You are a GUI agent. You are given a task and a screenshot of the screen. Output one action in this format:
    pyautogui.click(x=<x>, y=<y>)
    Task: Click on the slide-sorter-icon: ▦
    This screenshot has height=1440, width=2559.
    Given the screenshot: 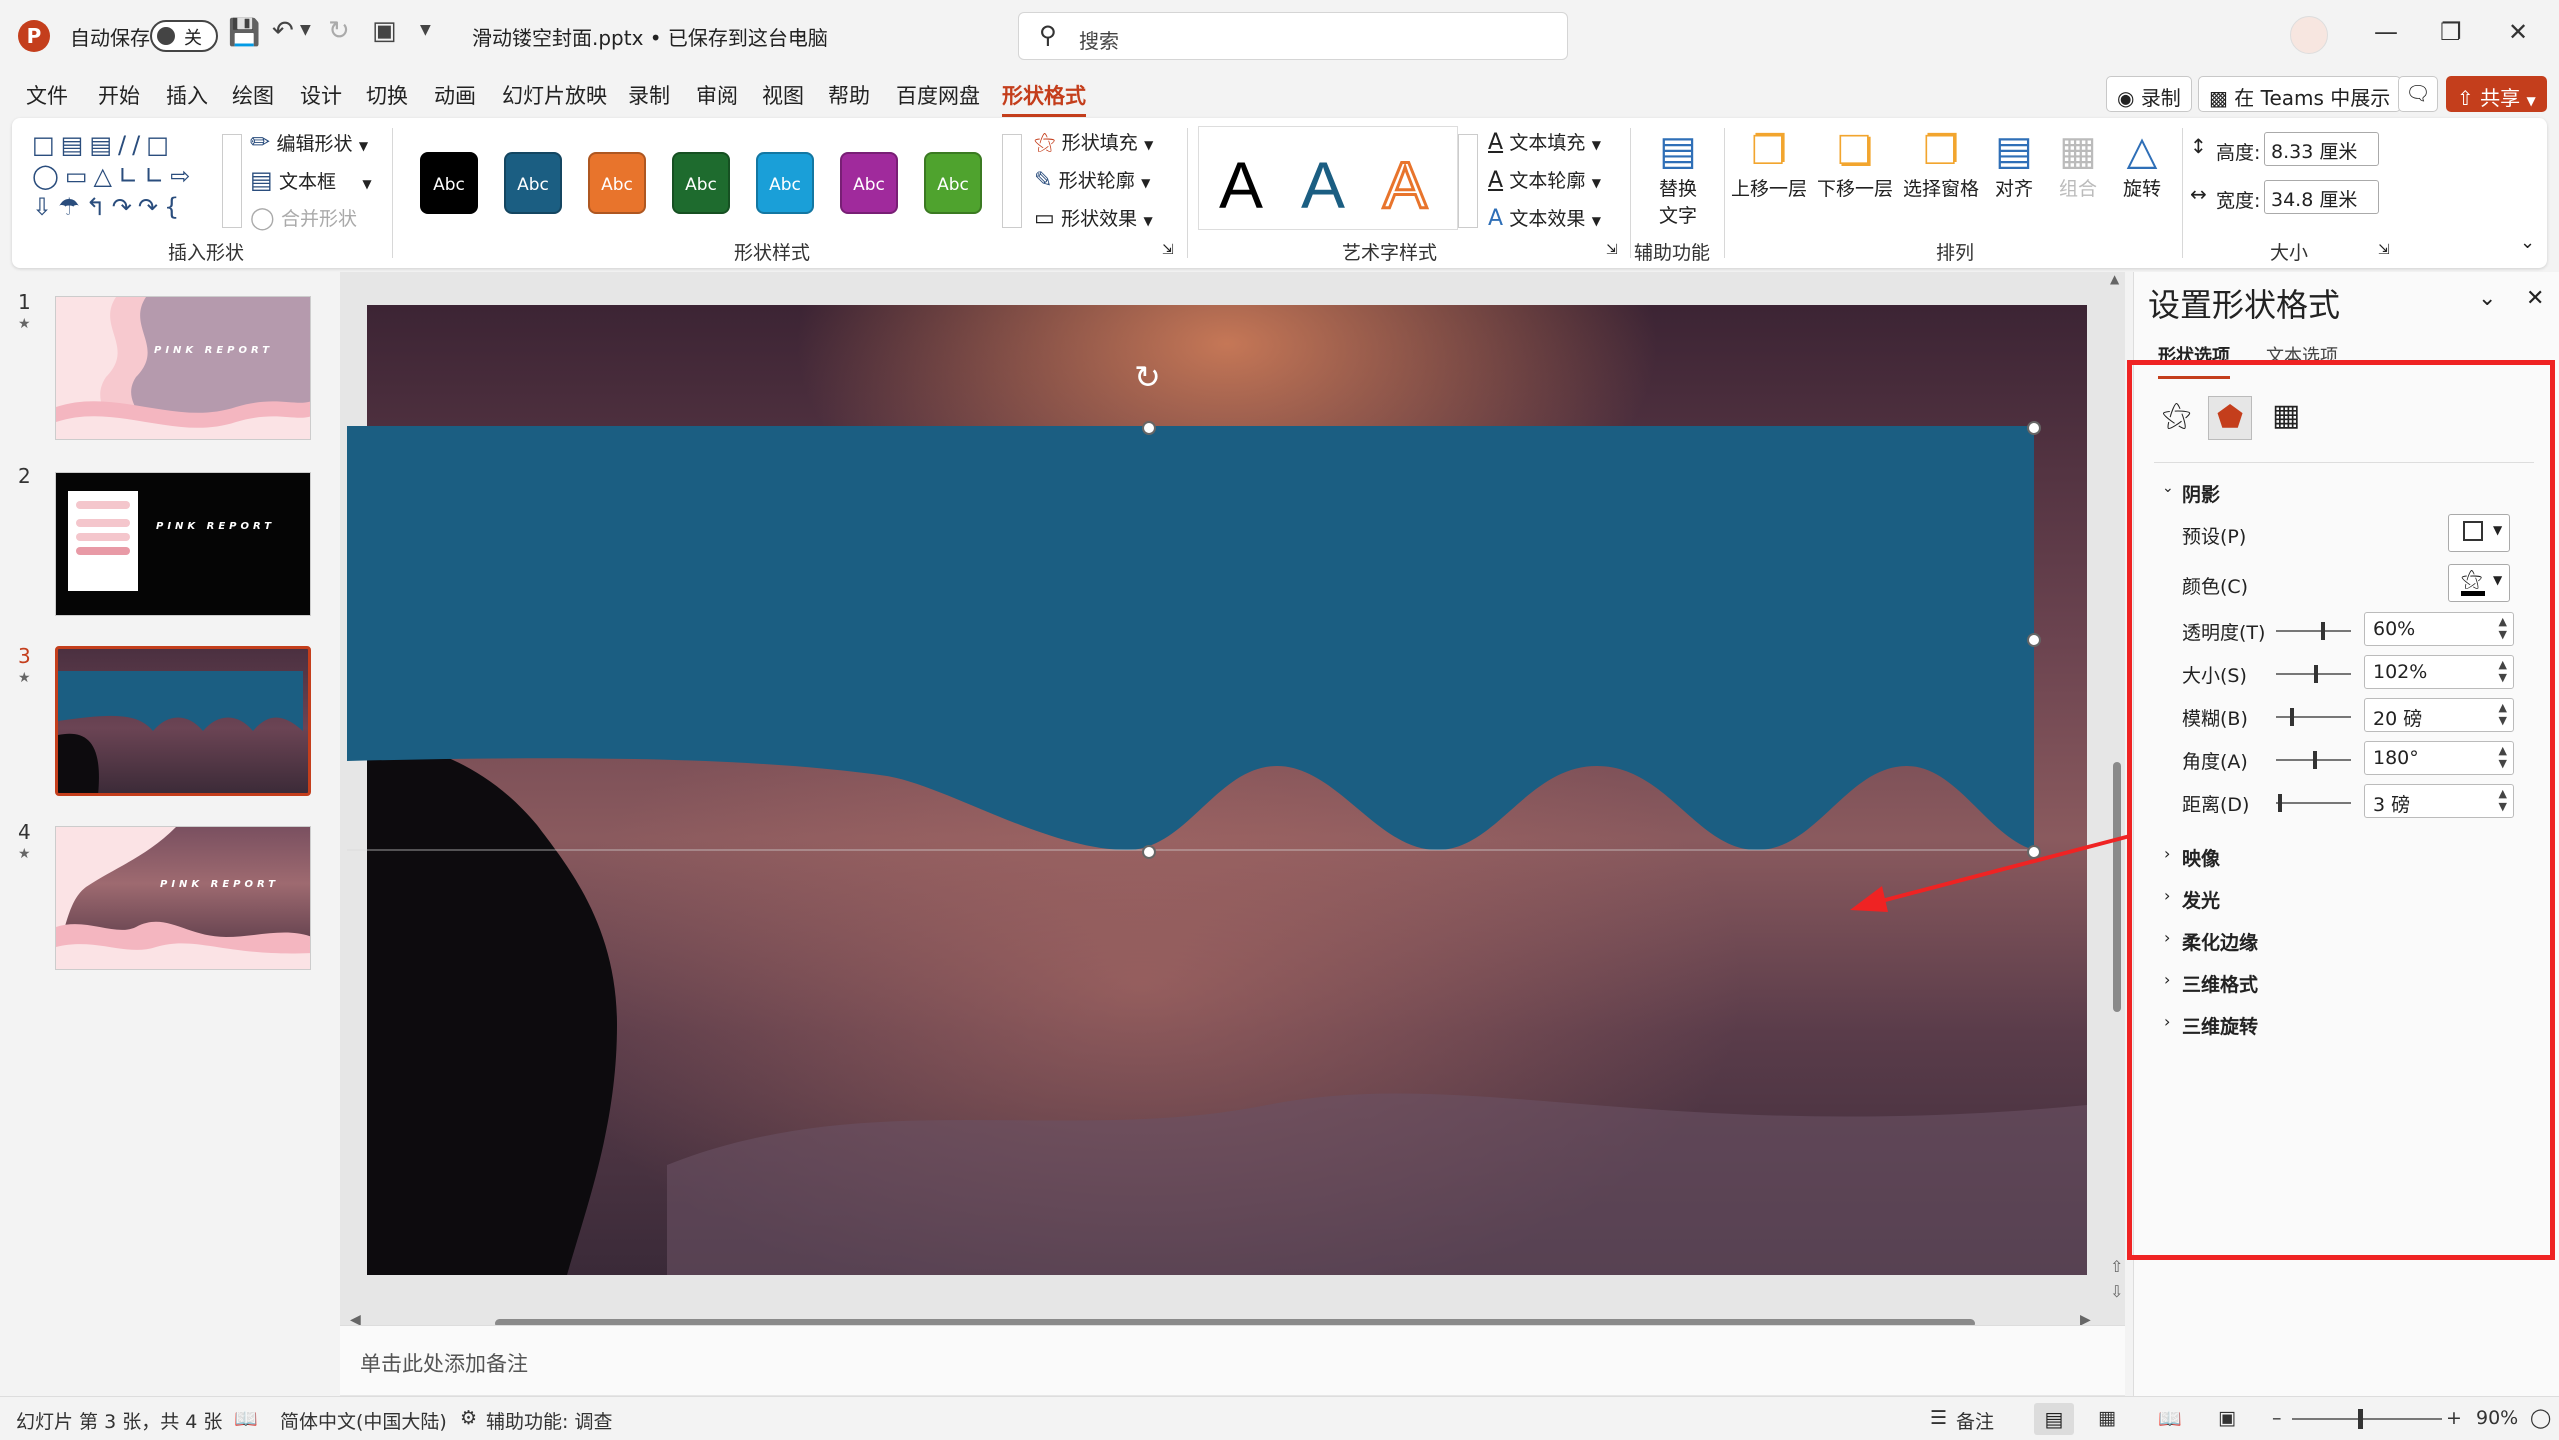 What is the action you would take?
    pyautogui.click(x=2107, y=1418)
    